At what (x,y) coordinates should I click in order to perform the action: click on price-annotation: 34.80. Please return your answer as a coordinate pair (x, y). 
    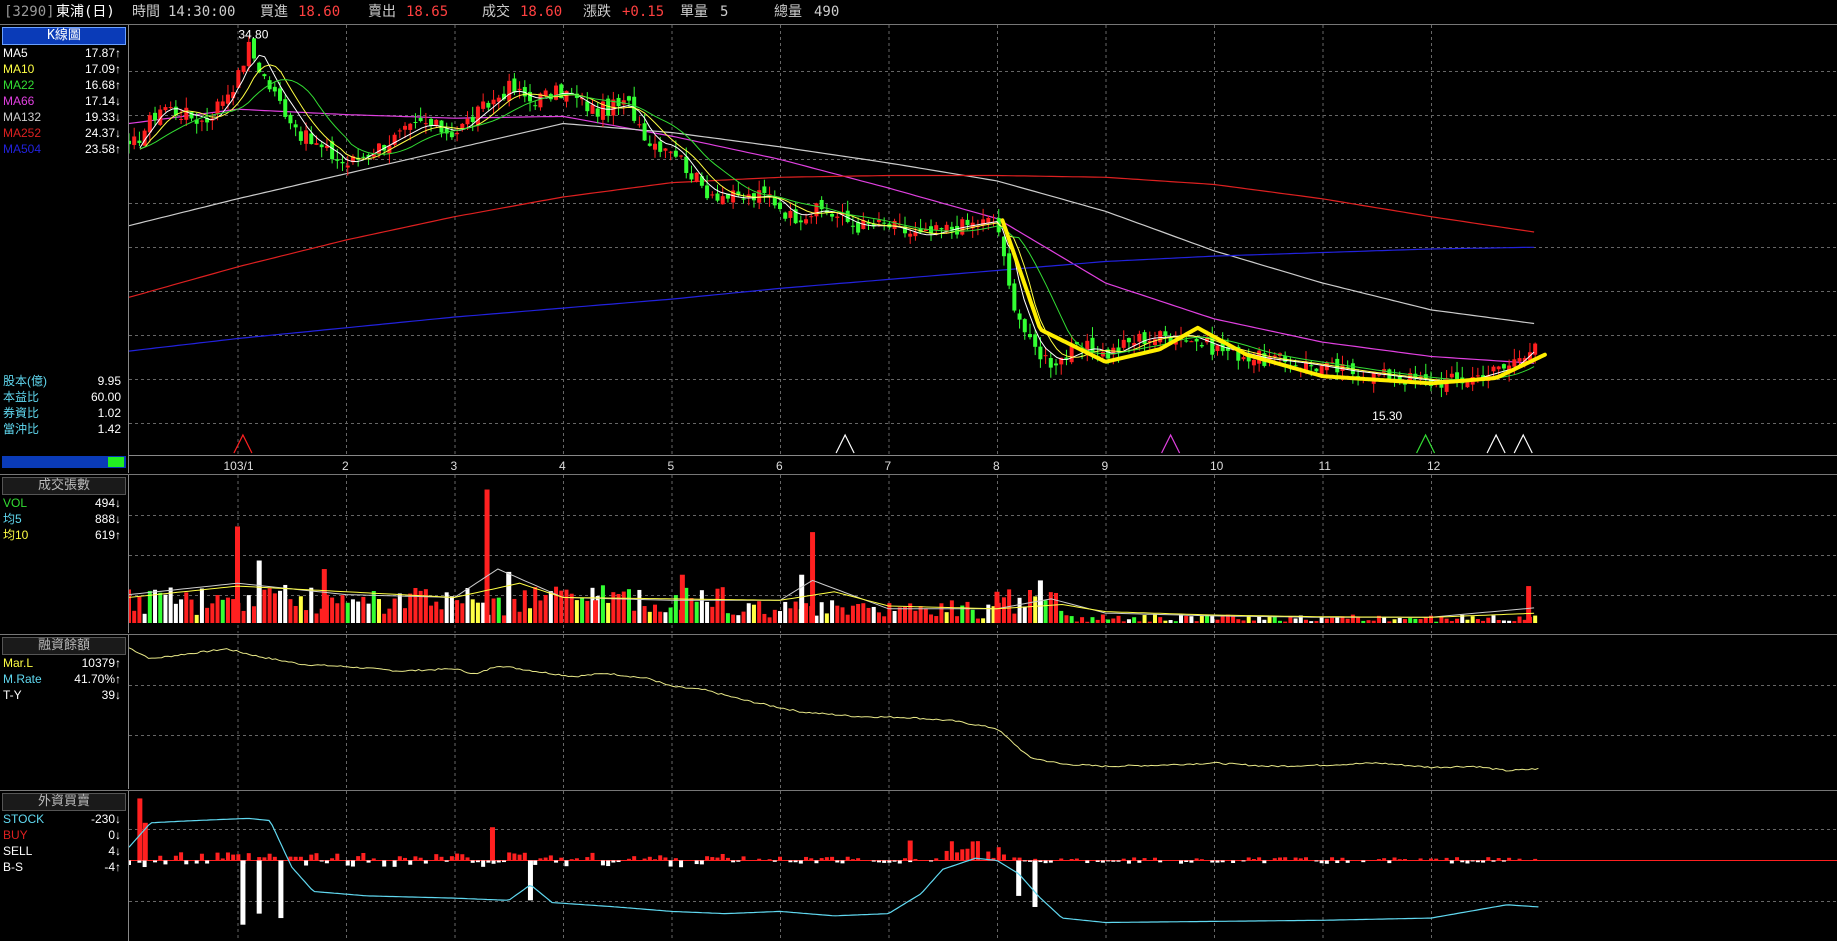
    Looking at the image, I should click on (253, 35).